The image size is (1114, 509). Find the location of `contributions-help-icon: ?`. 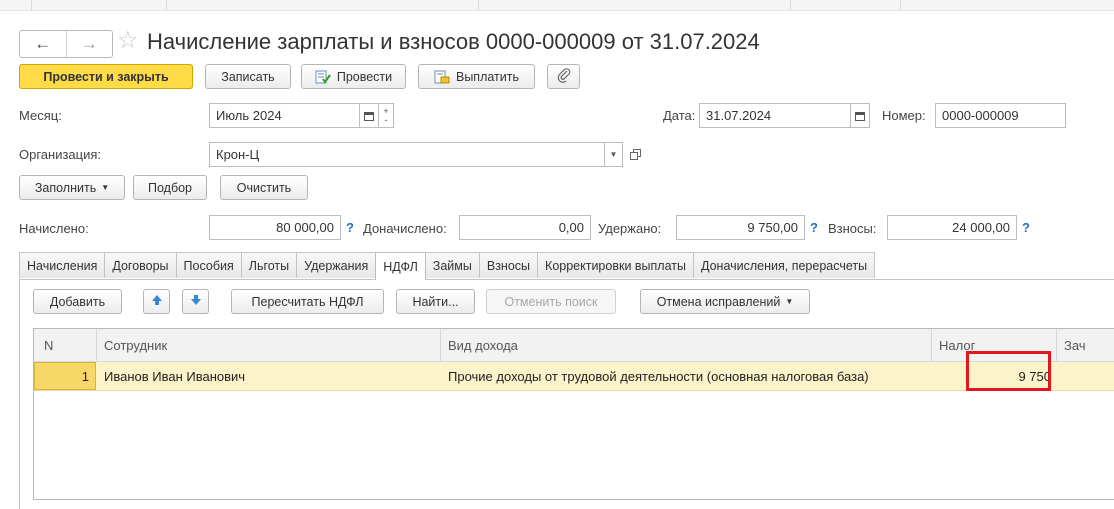

contributions-help-icon: ? is located at coordinates (1026, 227).